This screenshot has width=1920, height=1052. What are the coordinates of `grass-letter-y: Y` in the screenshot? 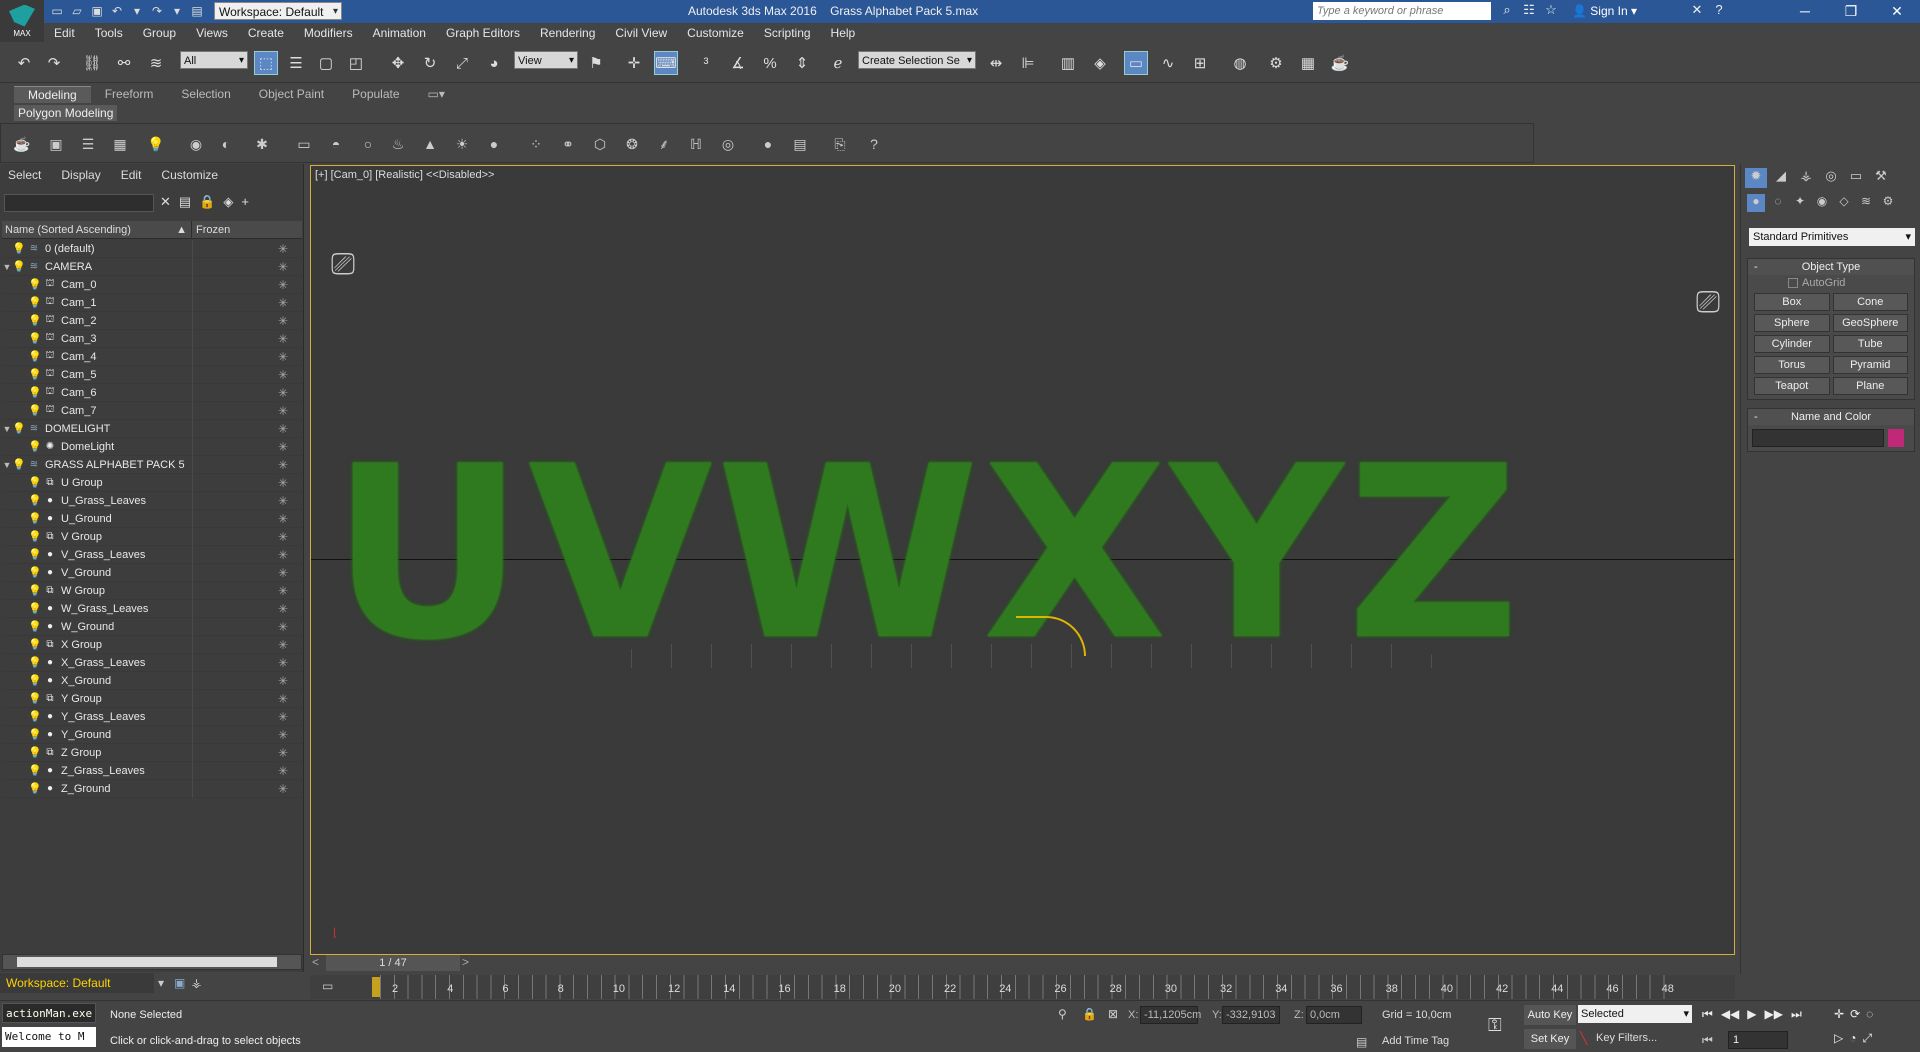 It's located at (1259, 555).